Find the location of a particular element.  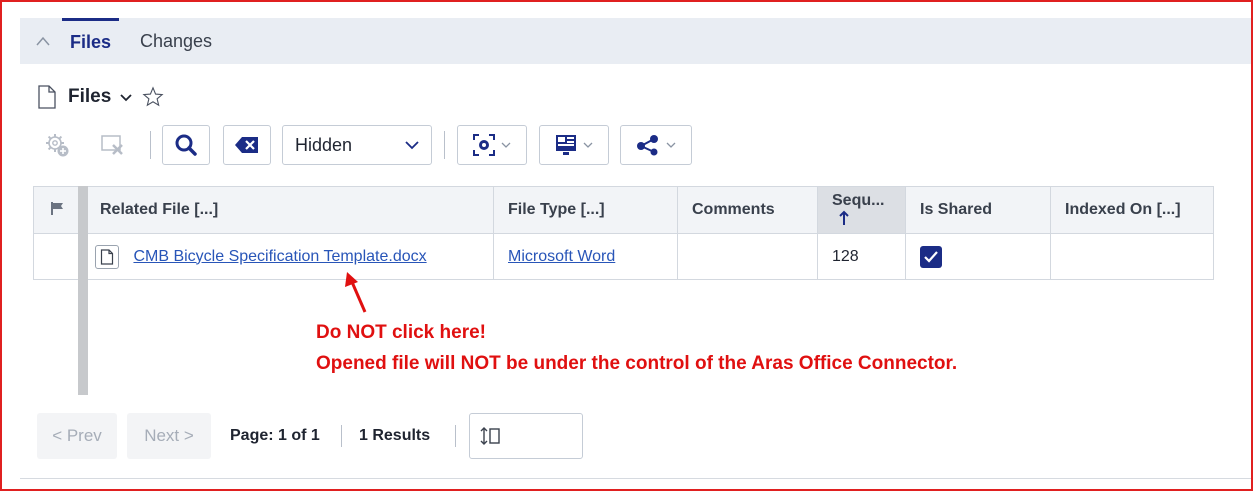

search-button is located at coordinates (186, 145).